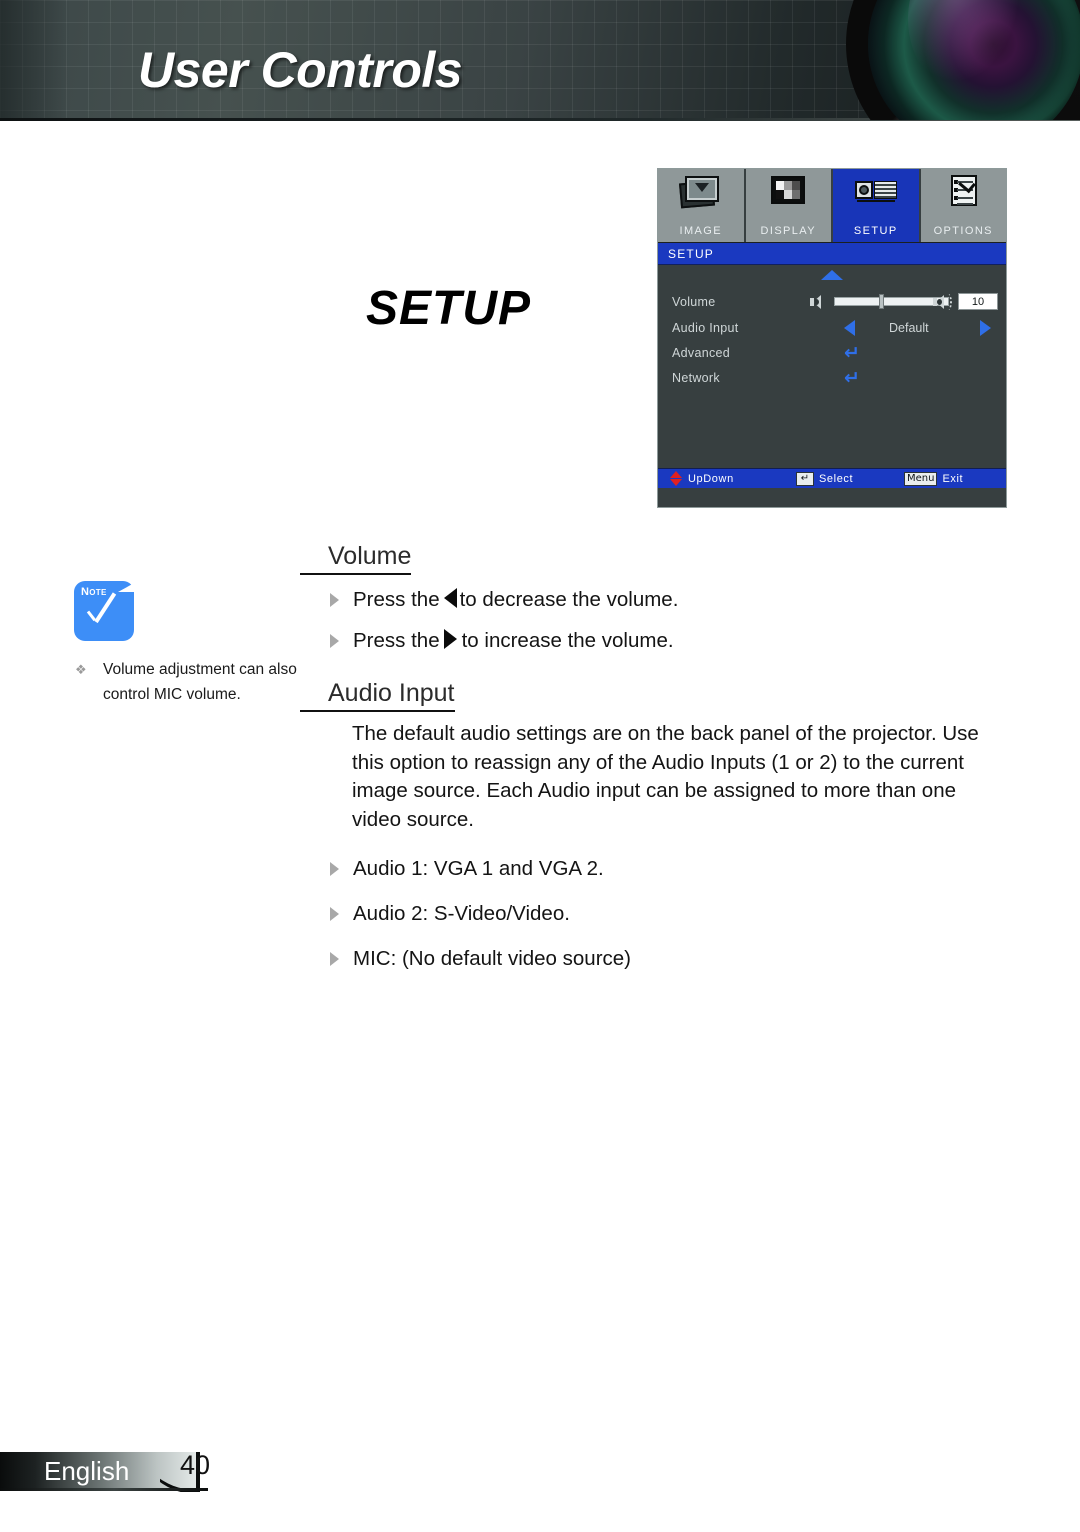 The width and height of the screenshot is (1080, 1532). Describe the element at coordinates (567, 640) in the screenshot. I see `bullet-text-after: to increase the volume.` at that location.